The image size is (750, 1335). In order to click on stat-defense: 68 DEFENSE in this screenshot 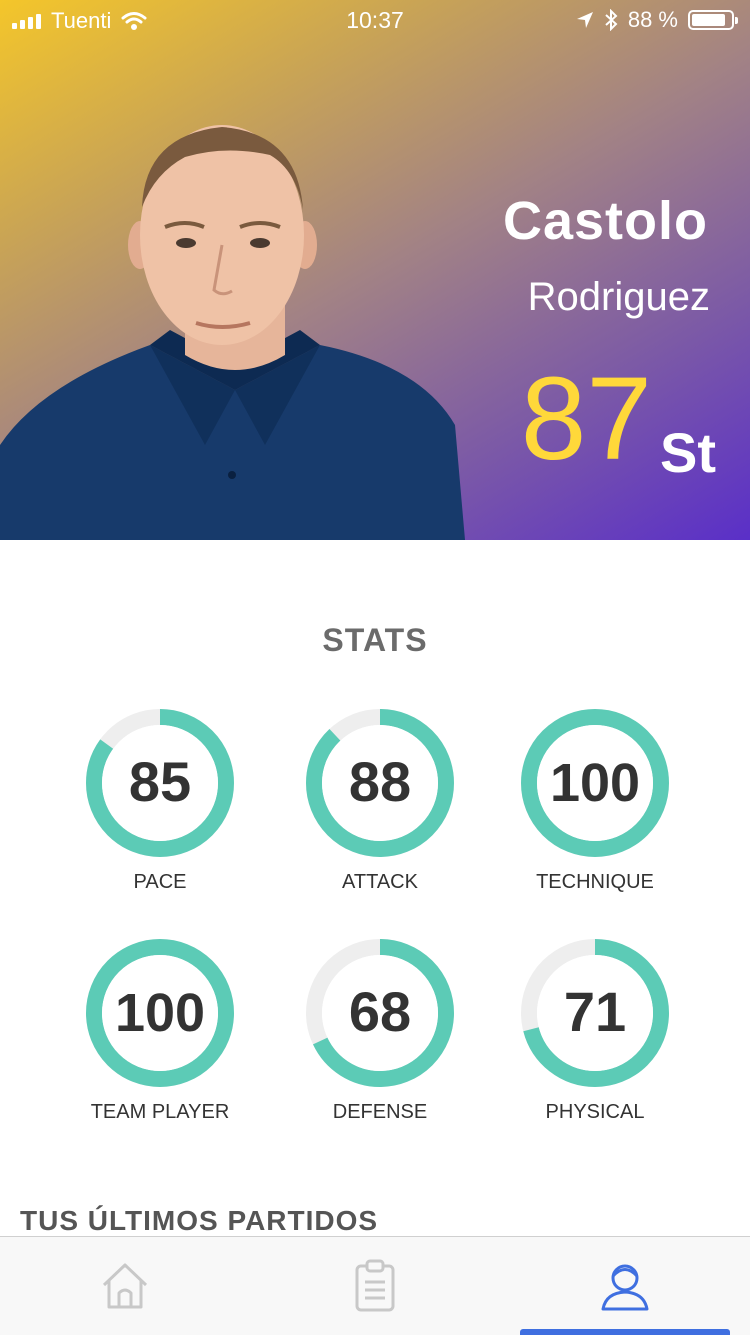, I will do `click(380, 1028)`.